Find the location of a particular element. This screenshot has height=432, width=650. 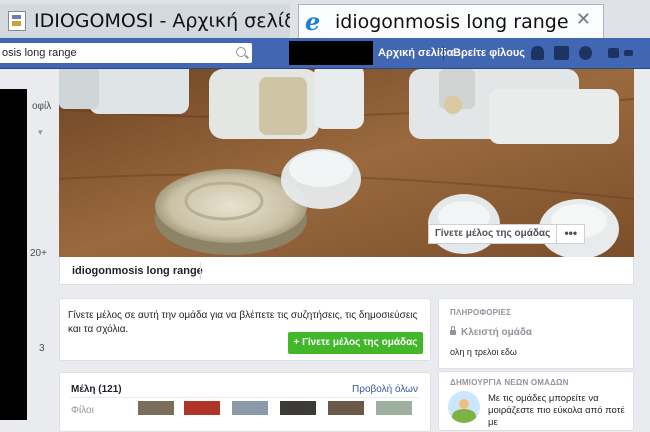

redacted-profile is located at coordinates (331, 53).